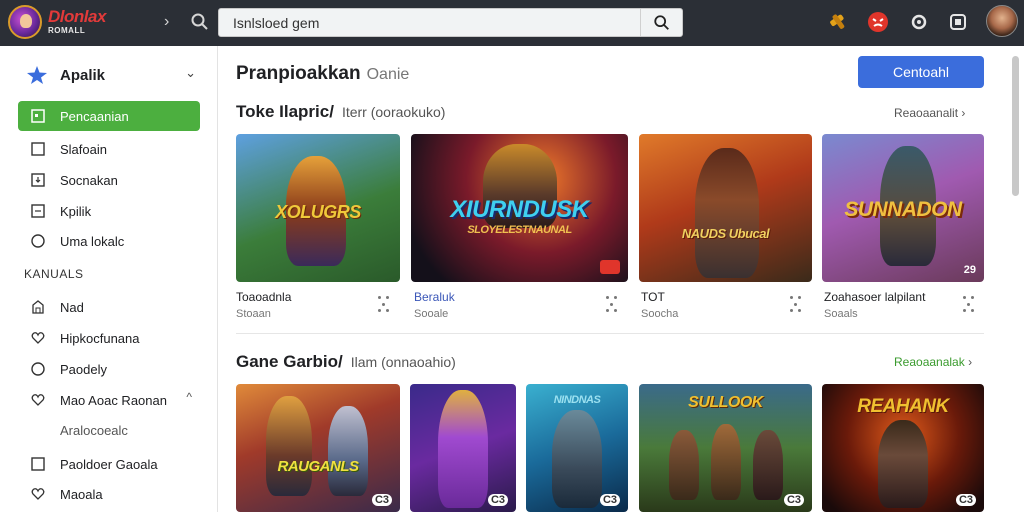 This screenshot has height=512, width=1024. I want to click on settings-icon, so click(919, 22).